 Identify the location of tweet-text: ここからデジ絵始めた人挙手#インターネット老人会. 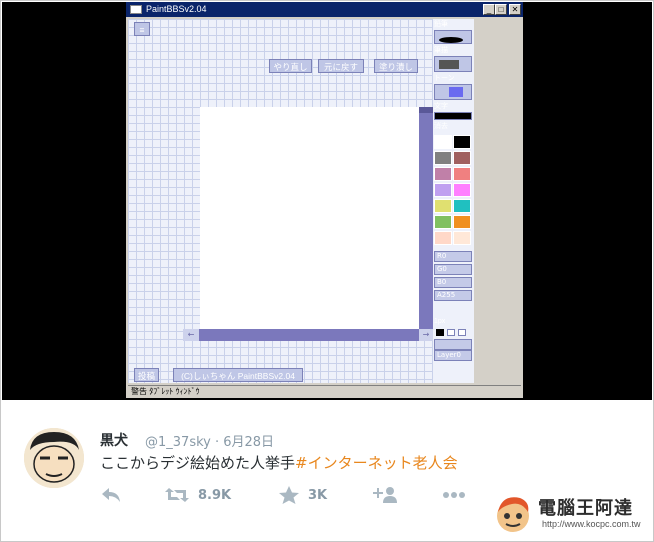
(279, 462).